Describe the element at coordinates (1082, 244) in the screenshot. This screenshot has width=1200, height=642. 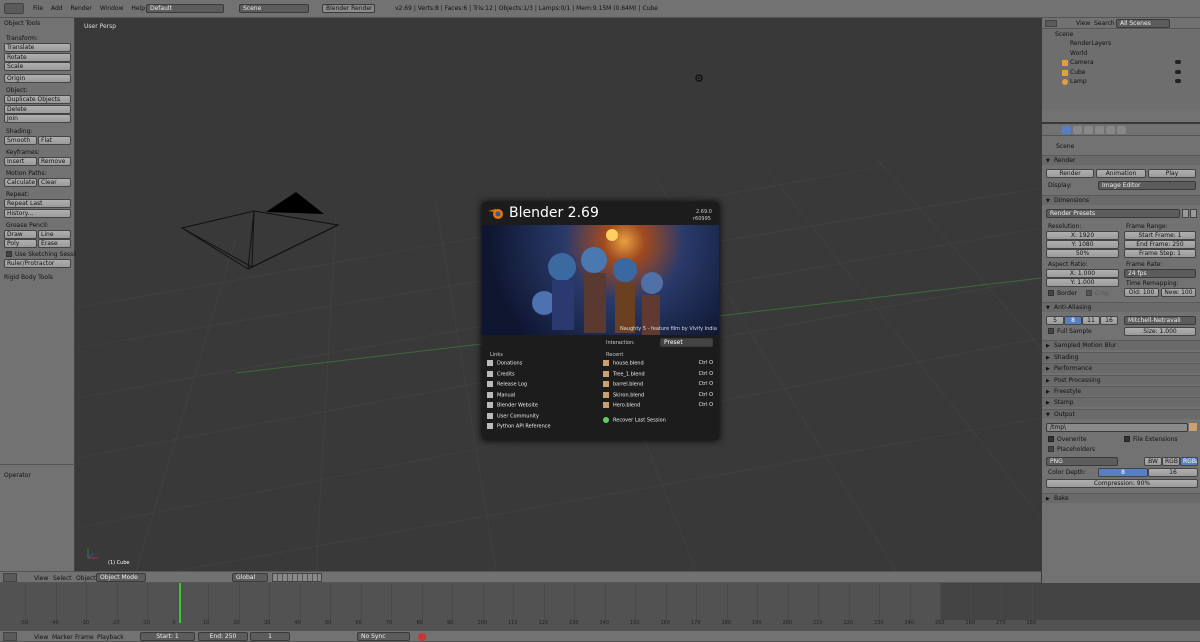
I see `resolution-y-field: Y: 1080` at that location.